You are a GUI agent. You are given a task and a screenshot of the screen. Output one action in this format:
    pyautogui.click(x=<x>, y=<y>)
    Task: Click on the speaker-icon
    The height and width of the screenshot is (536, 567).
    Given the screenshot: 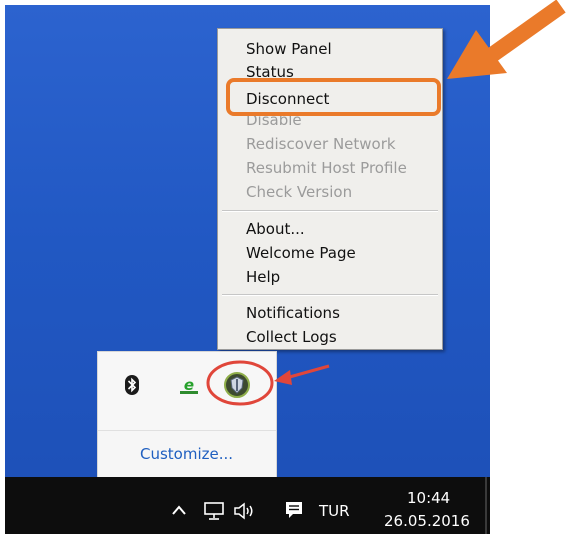 What is the action you would take?
    pyautogui.click(x=245, y=511)
    